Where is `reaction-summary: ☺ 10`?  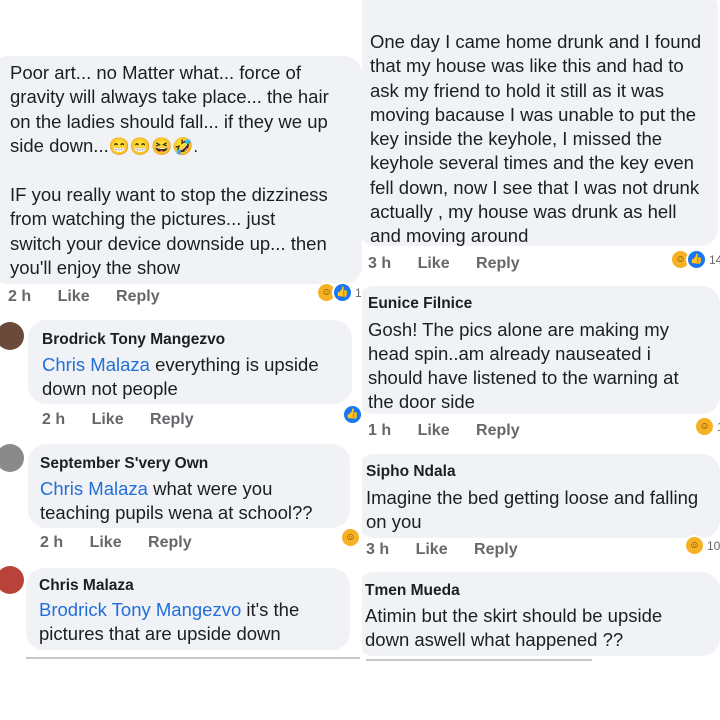 reaction-summary: ☺ 10 is located at coordinates (702, 545).